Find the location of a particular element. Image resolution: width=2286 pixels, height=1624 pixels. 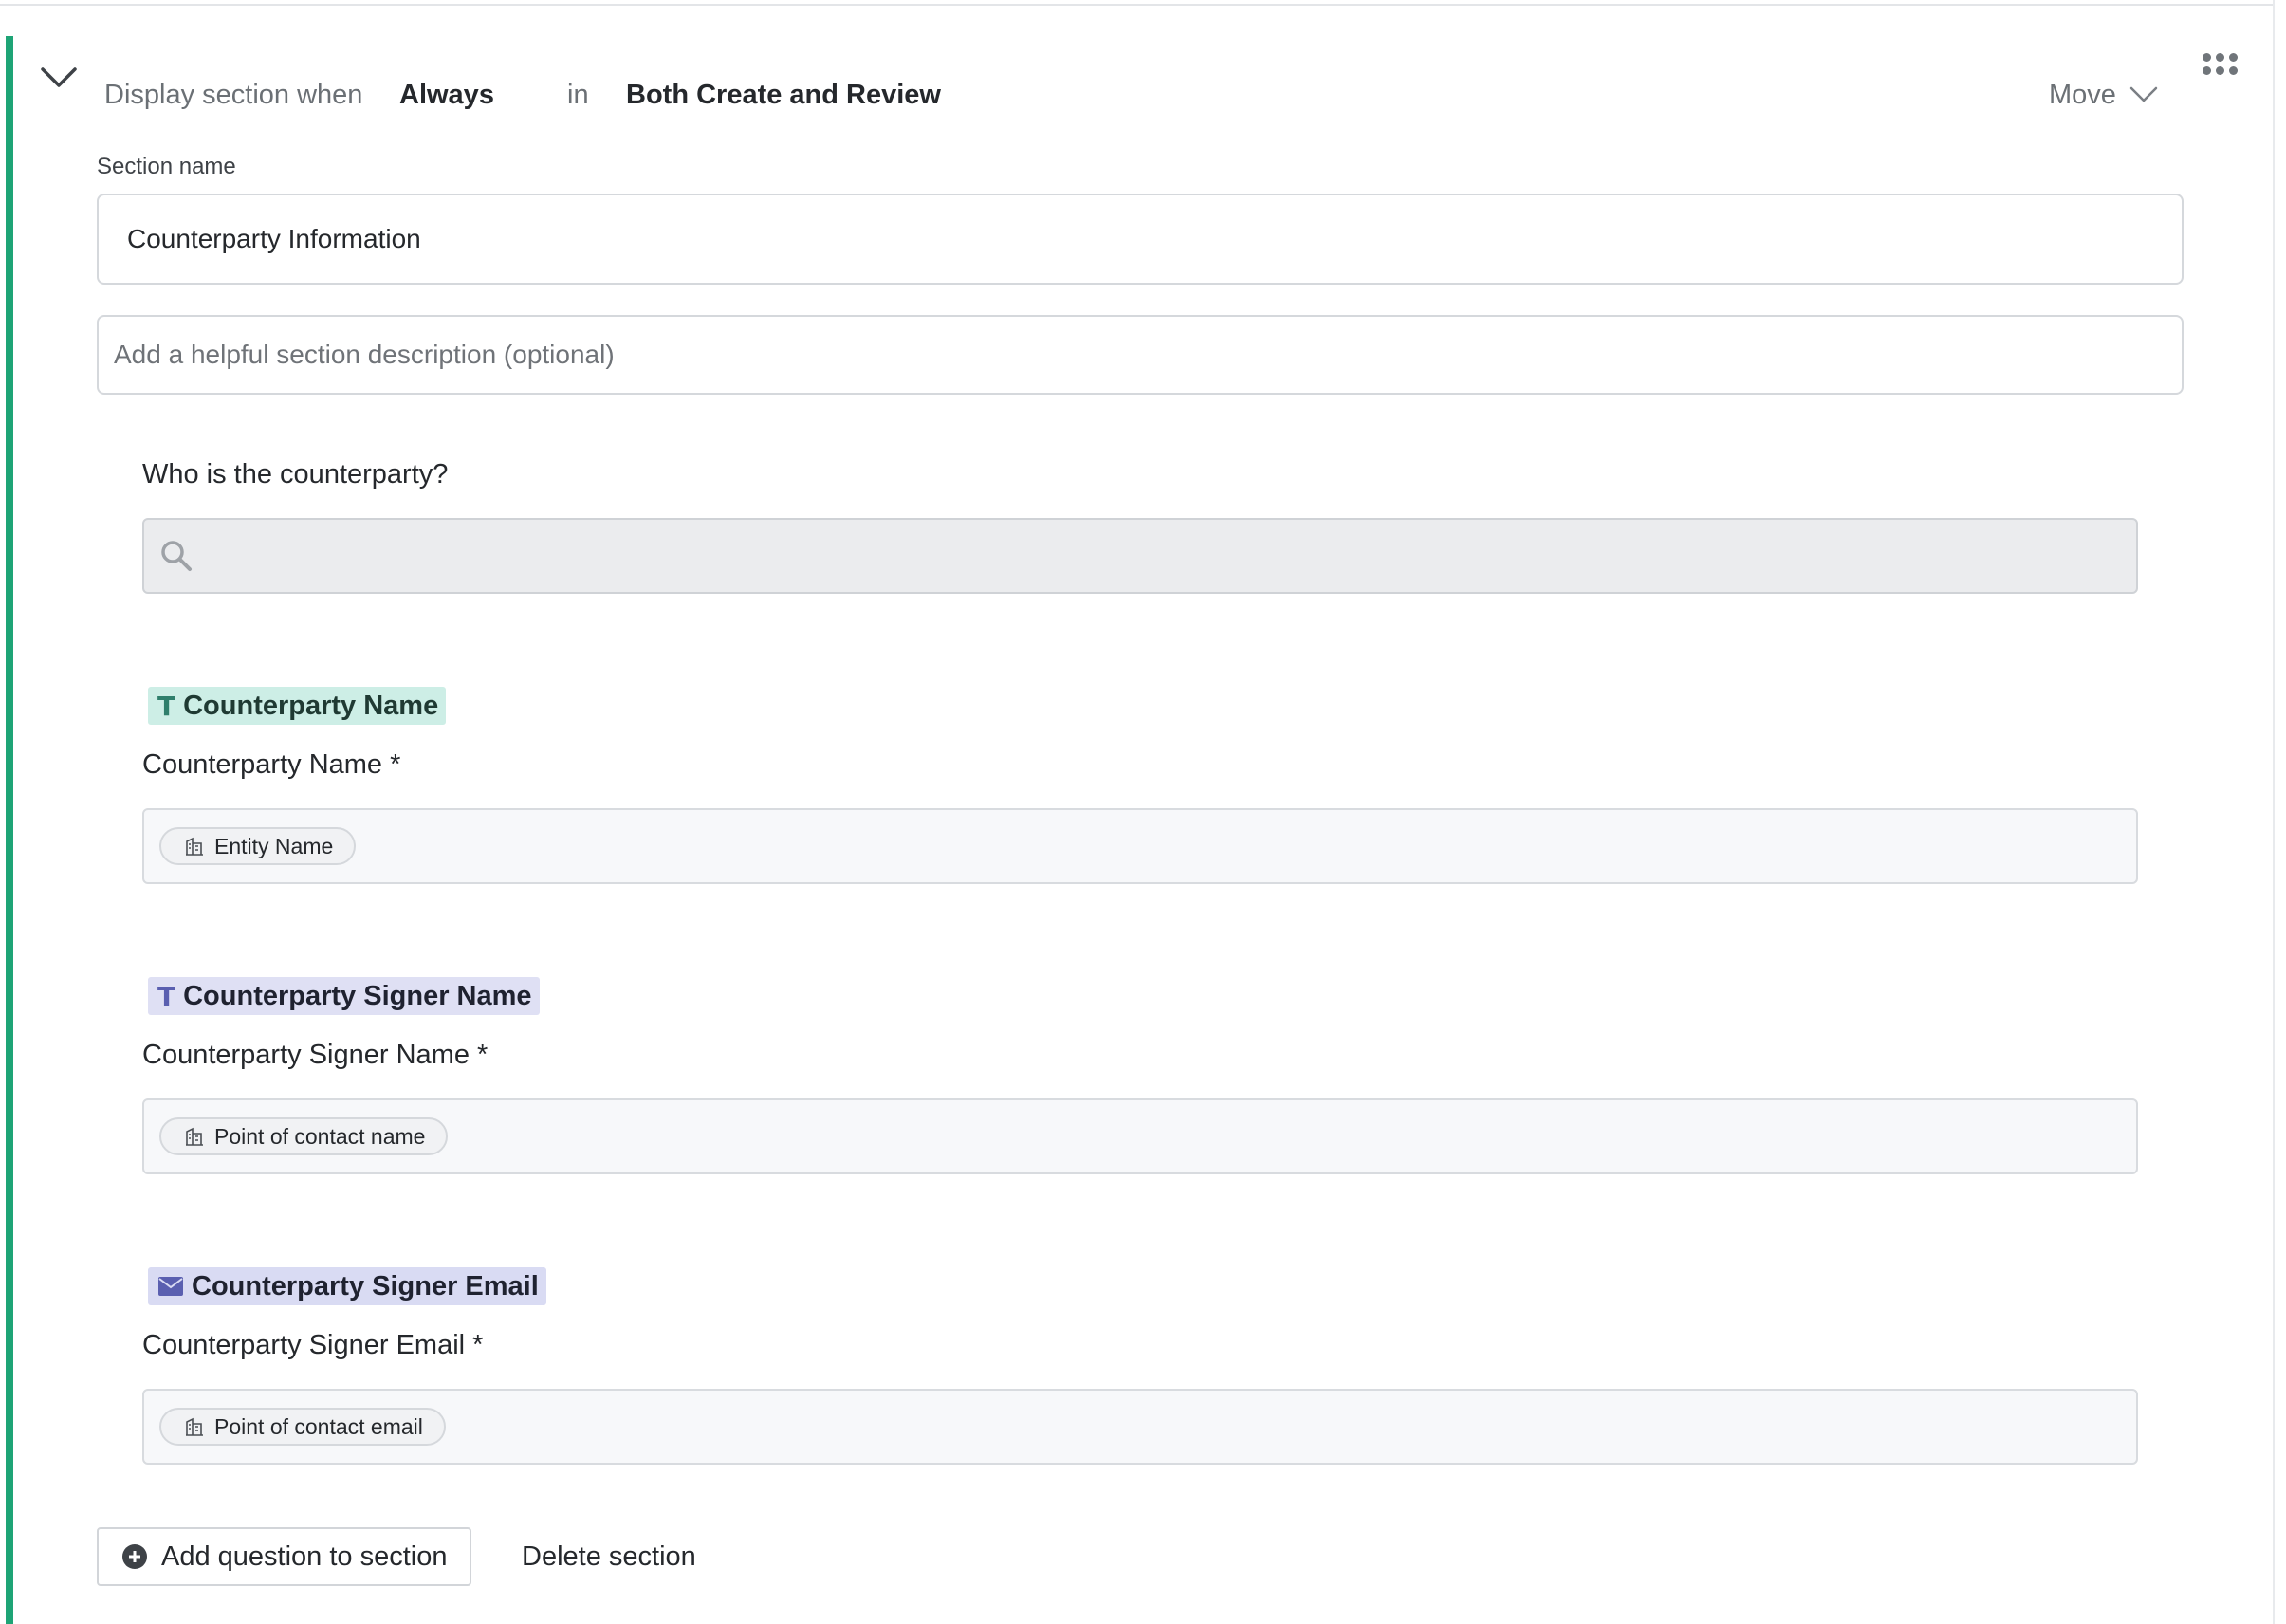

collapse-section-button is located at coordinates (59, 78).